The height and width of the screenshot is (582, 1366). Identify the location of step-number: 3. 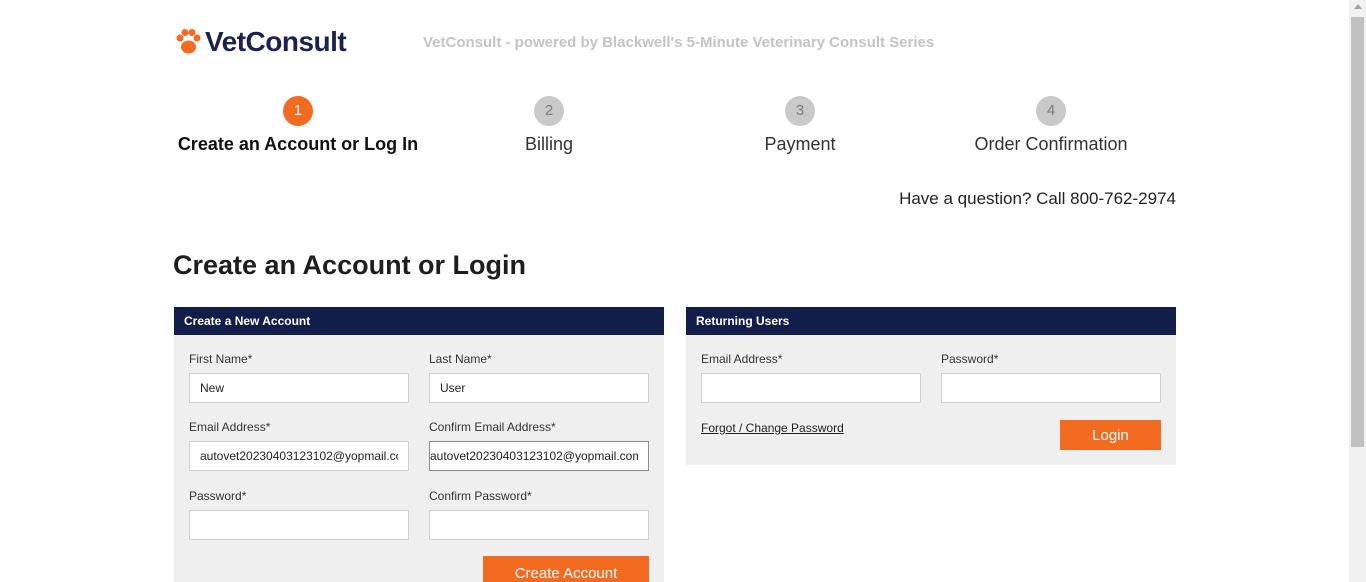
(800, 111).